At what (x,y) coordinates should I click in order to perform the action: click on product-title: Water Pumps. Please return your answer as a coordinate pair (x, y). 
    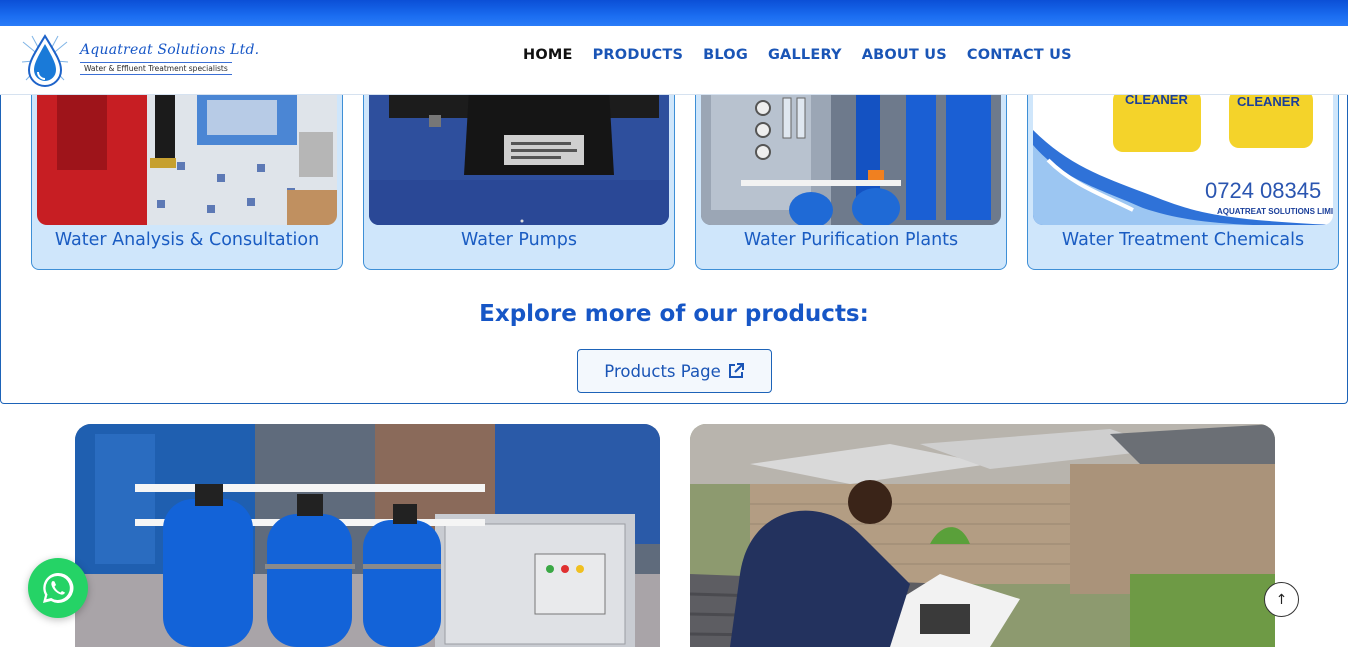
    Looking at the image, I should click on (519, 240).